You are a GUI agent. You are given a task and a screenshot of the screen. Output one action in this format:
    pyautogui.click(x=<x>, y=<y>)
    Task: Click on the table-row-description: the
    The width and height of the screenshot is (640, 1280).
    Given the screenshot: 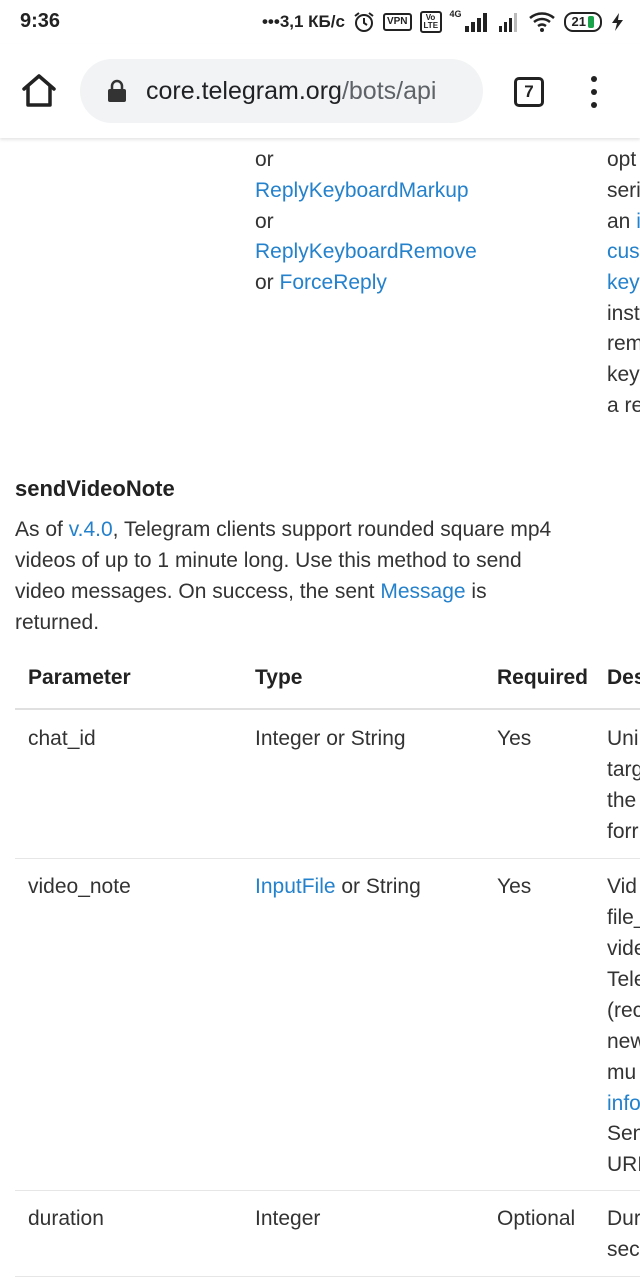 What is the action you would take?
    pyautogui.click(x=622, y=800)
    